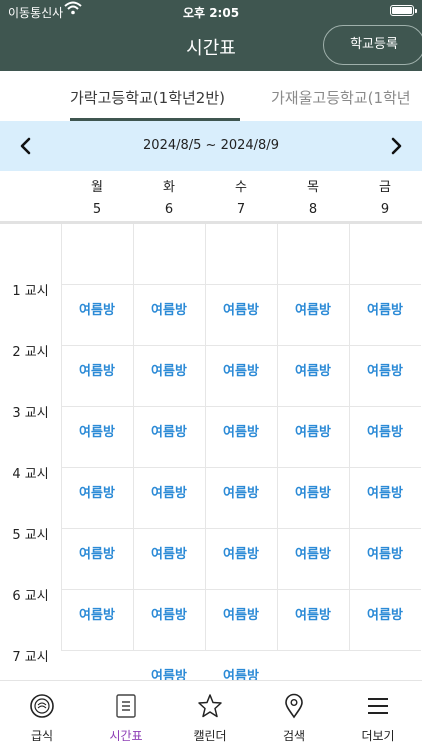 The height and width of the screenshot is (750, 422). I want to click on day-name: 금, so click(385, 187).